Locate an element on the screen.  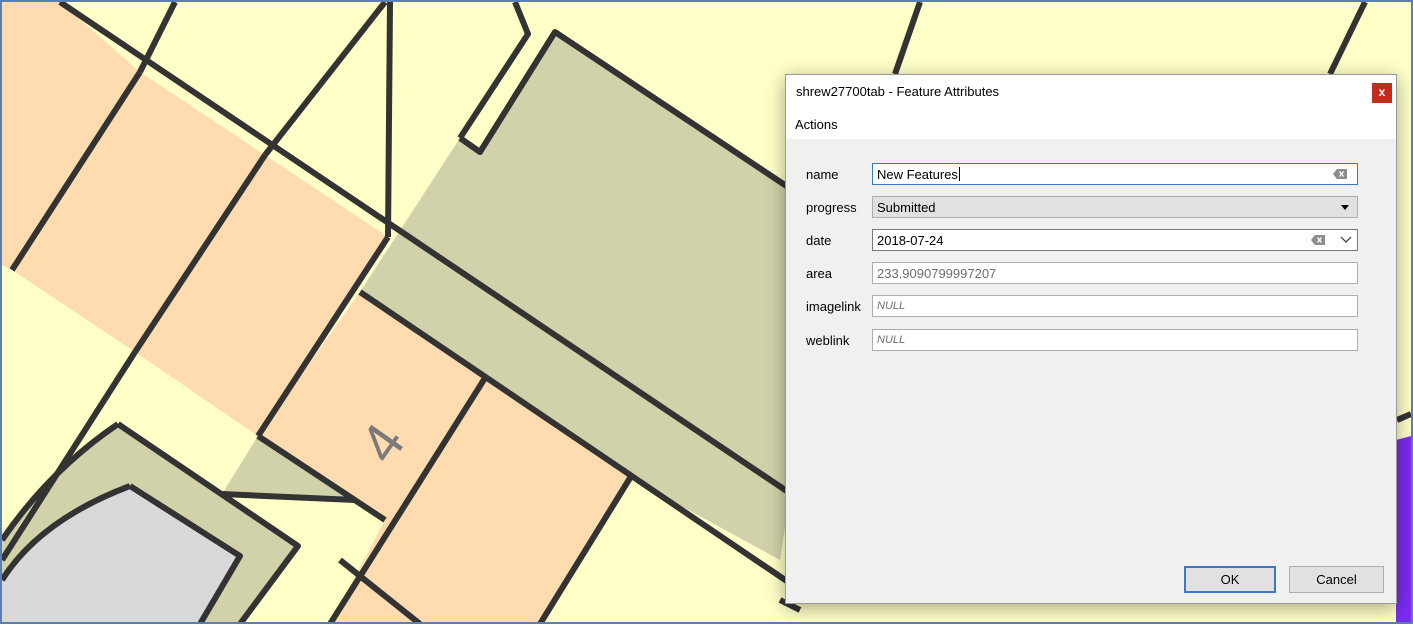
field-label-name: name is located at coordinates (822, 174).